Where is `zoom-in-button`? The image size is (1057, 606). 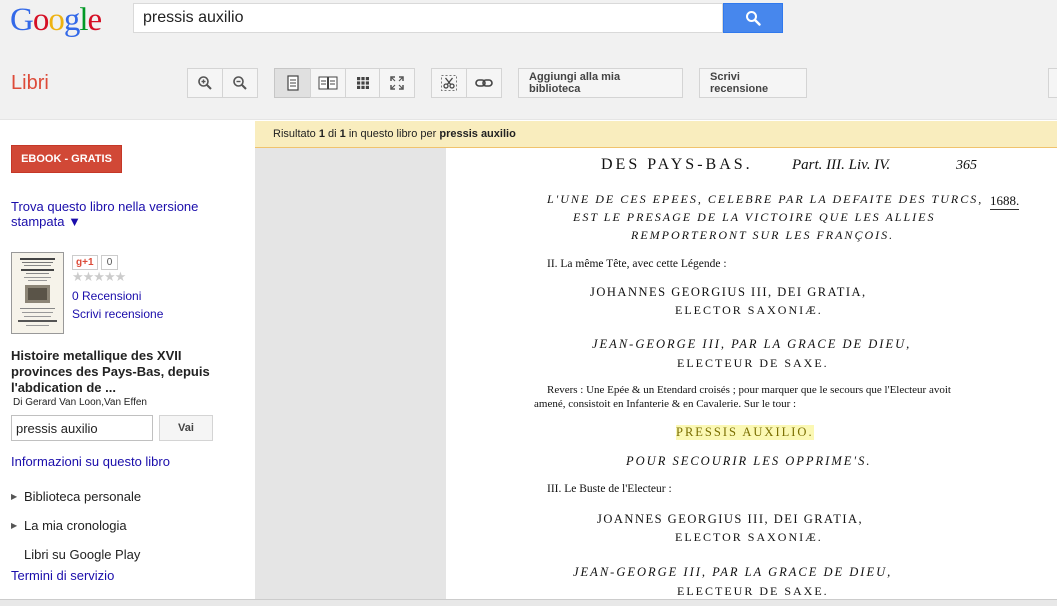
zoom-in-button is located at coordinates (205, 83).